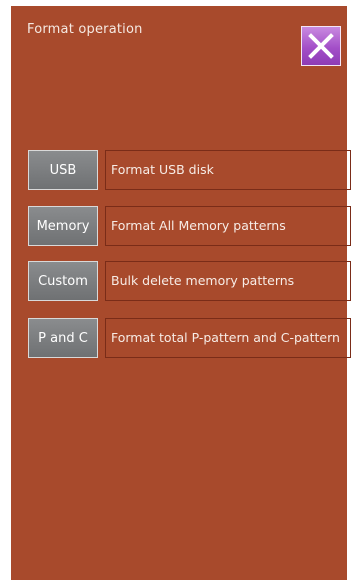 Image resolution: width=356 pixels, height=585 pixels. I want to click on option-row-usb: USB Format USB disk, so click(189, 170).